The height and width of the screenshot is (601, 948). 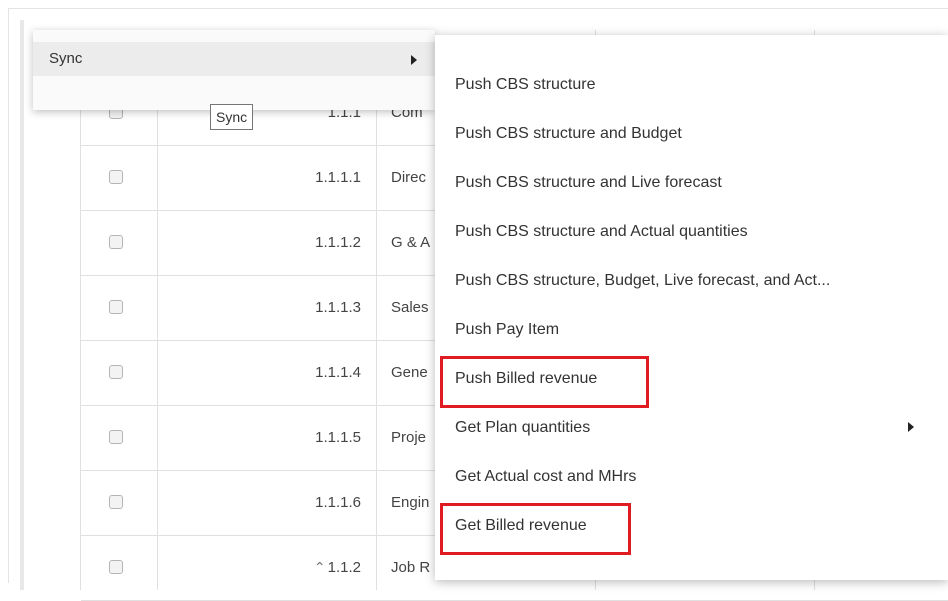 I want to click on highlight-box-get-billed-revenue, so click(x=535, y=529).